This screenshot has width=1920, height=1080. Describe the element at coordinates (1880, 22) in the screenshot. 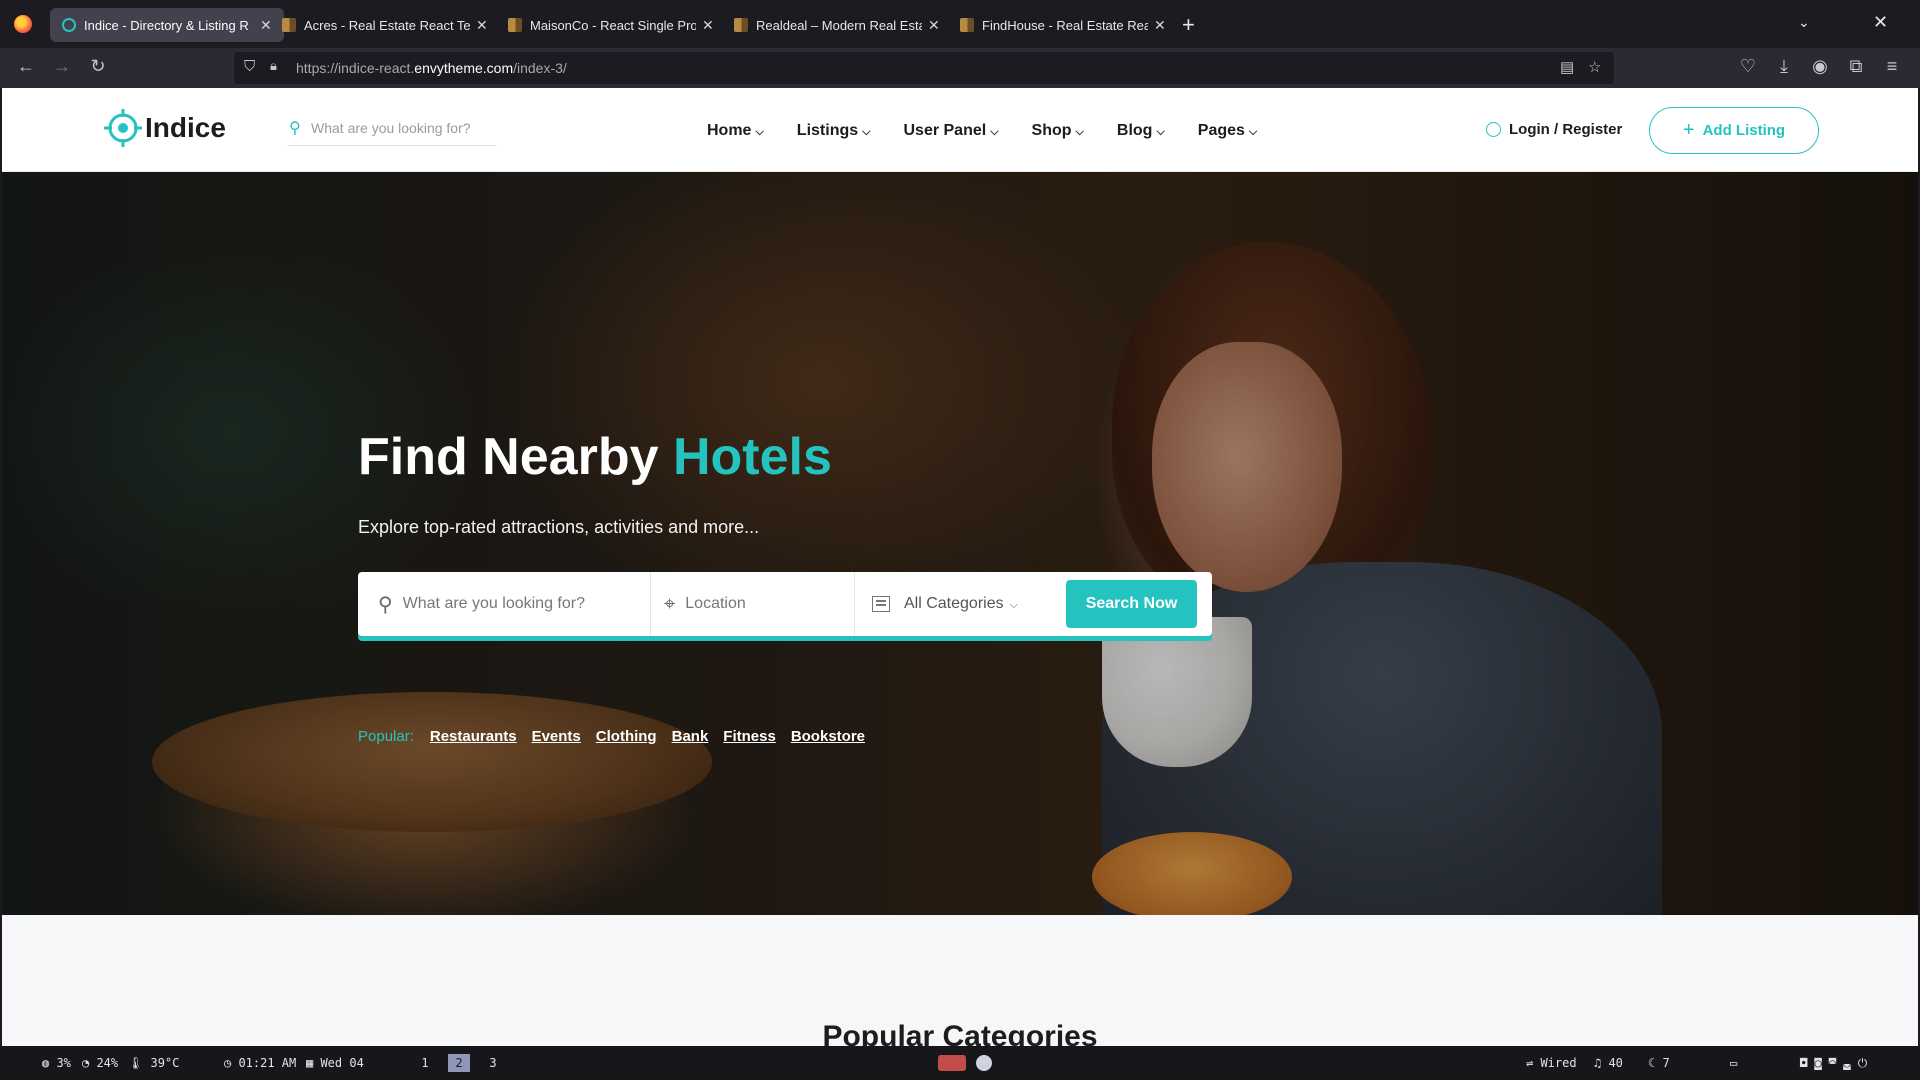

I see `window-close-icon: ✕` at that location.